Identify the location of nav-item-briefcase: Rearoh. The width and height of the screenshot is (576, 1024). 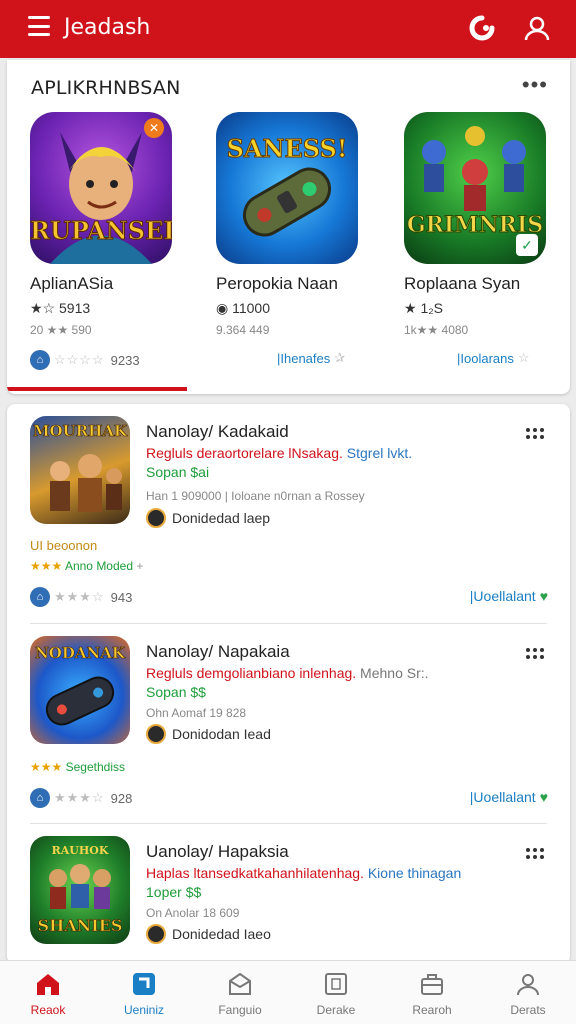
(432, 992).